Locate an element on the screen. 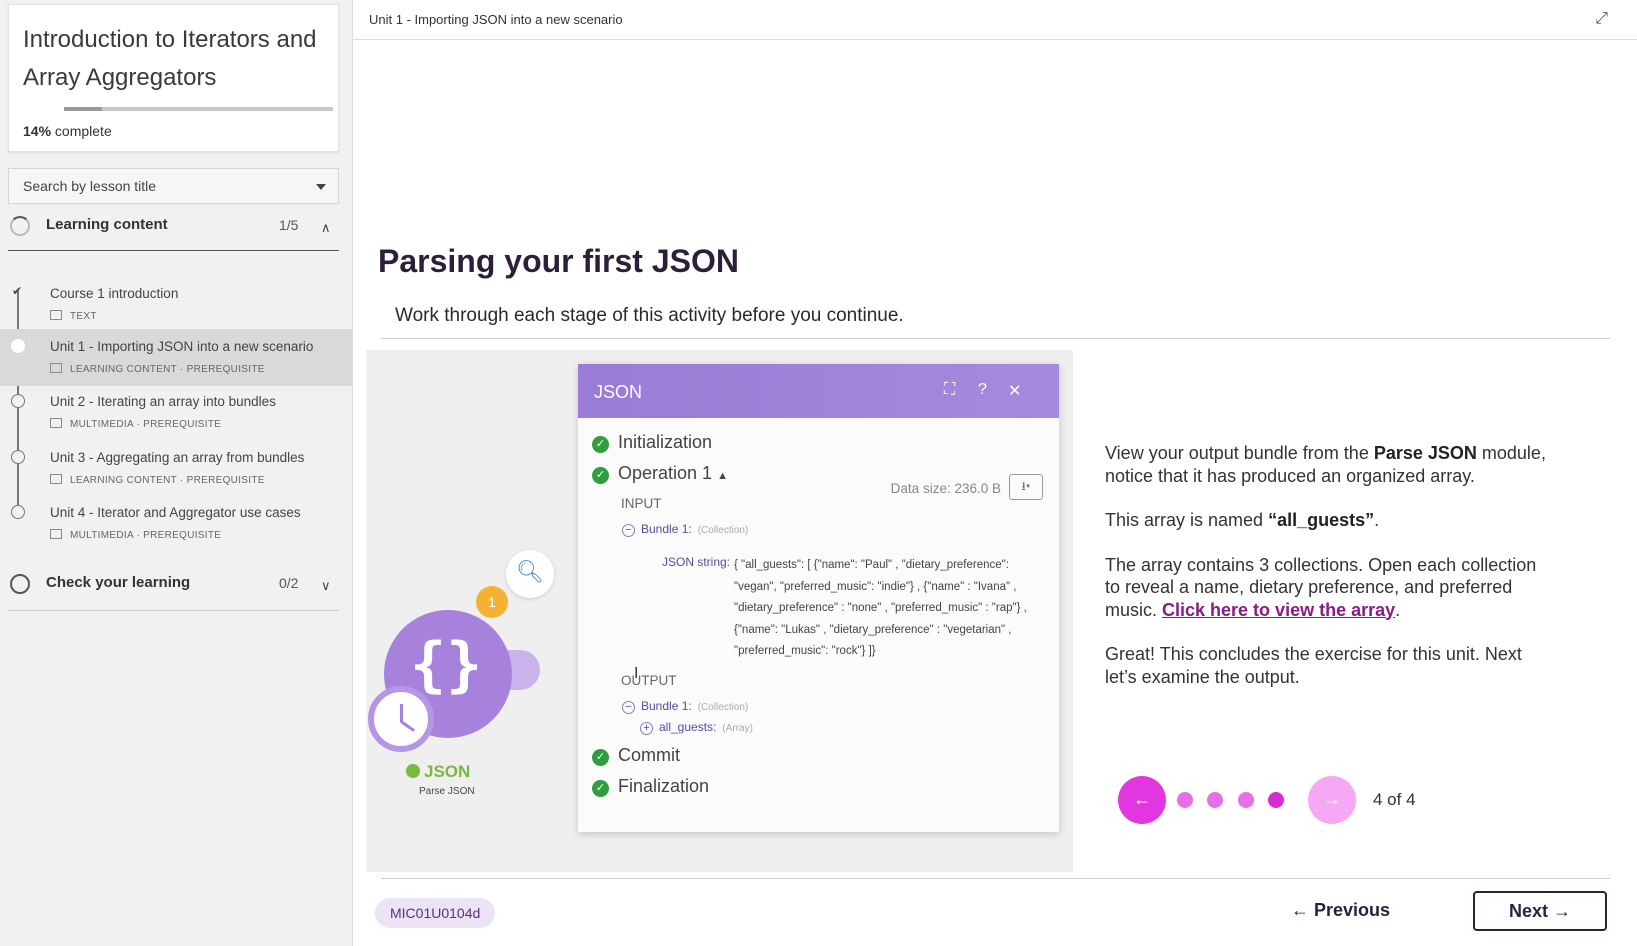 The height and width of the screenshot is (946, 1637). download-icon: ⭳▾ is located at coordinates (1026, 487).